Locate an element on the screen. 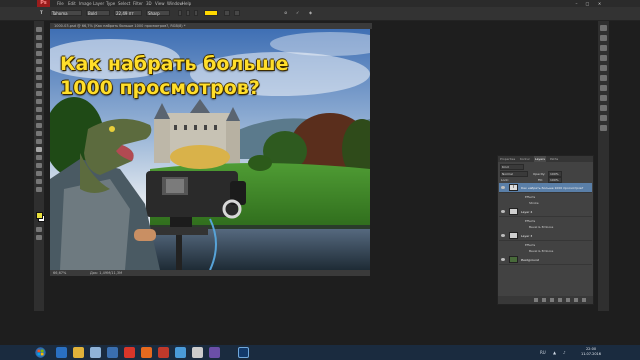  add-style-icon is located at coordinates (544, 300).